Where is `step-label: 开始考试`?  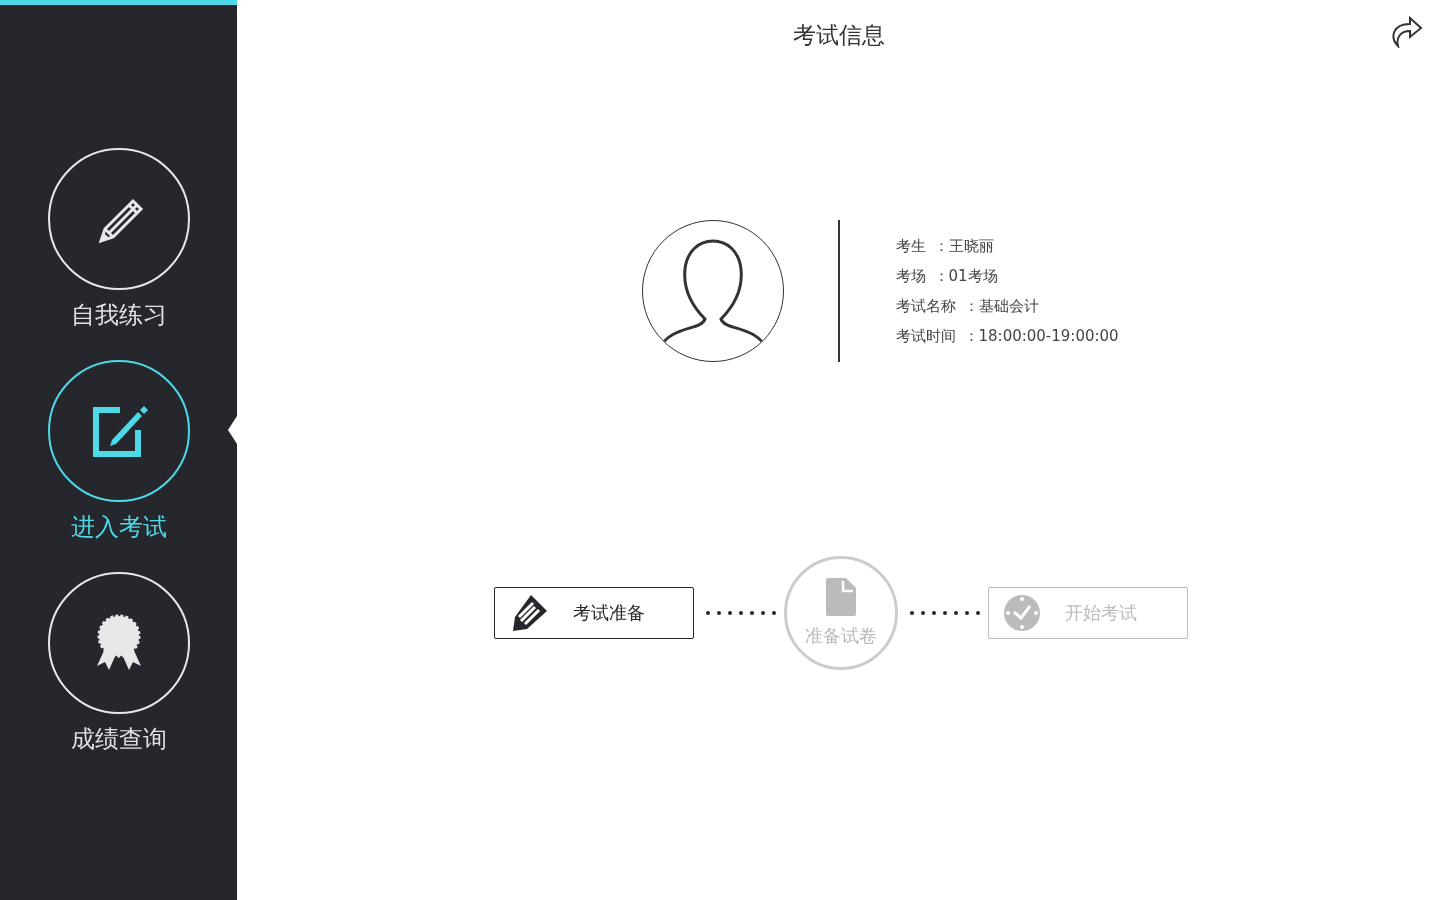 step-label: 开始考试 is located at coordinates (1101, 613).